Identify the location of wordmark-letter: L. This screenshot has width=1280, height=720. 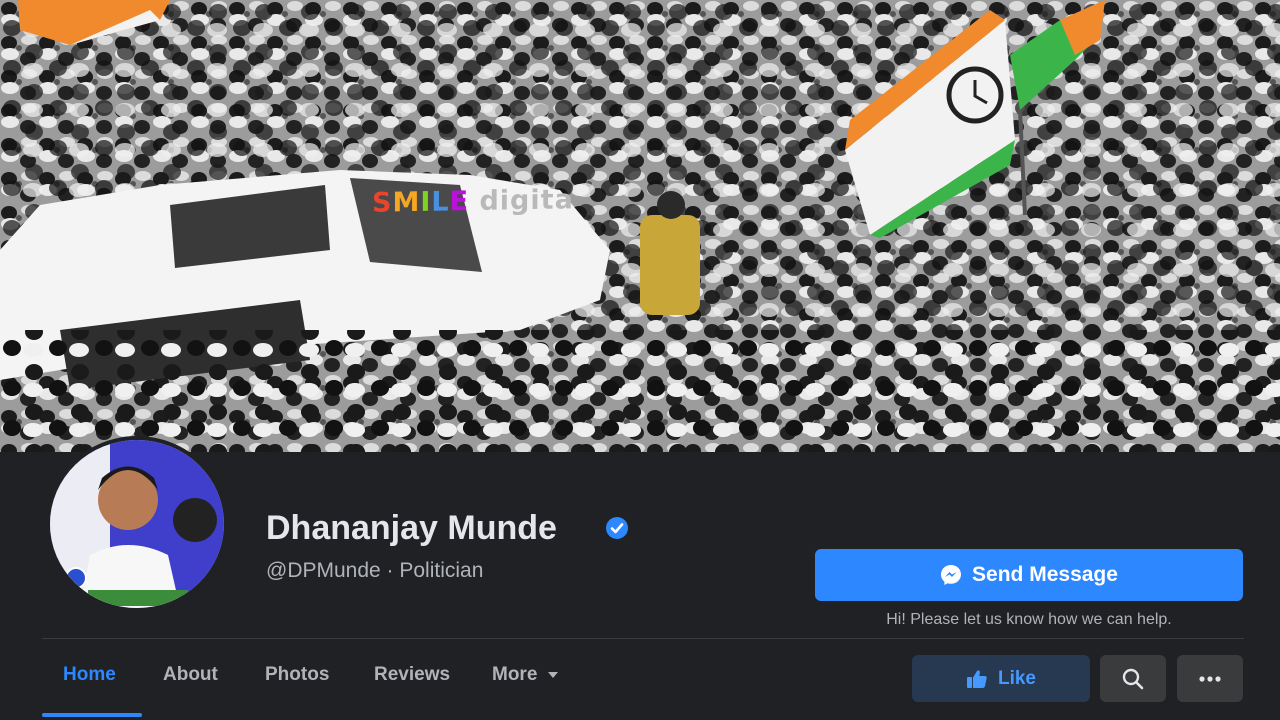
(440, 202).